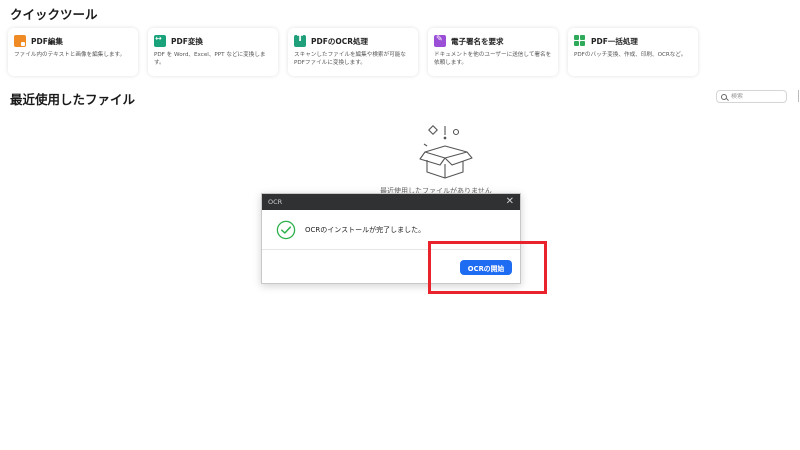  Describe the element at coordinates (510, 202) in the screenshot. I see `close-icon: ✕` at that location.